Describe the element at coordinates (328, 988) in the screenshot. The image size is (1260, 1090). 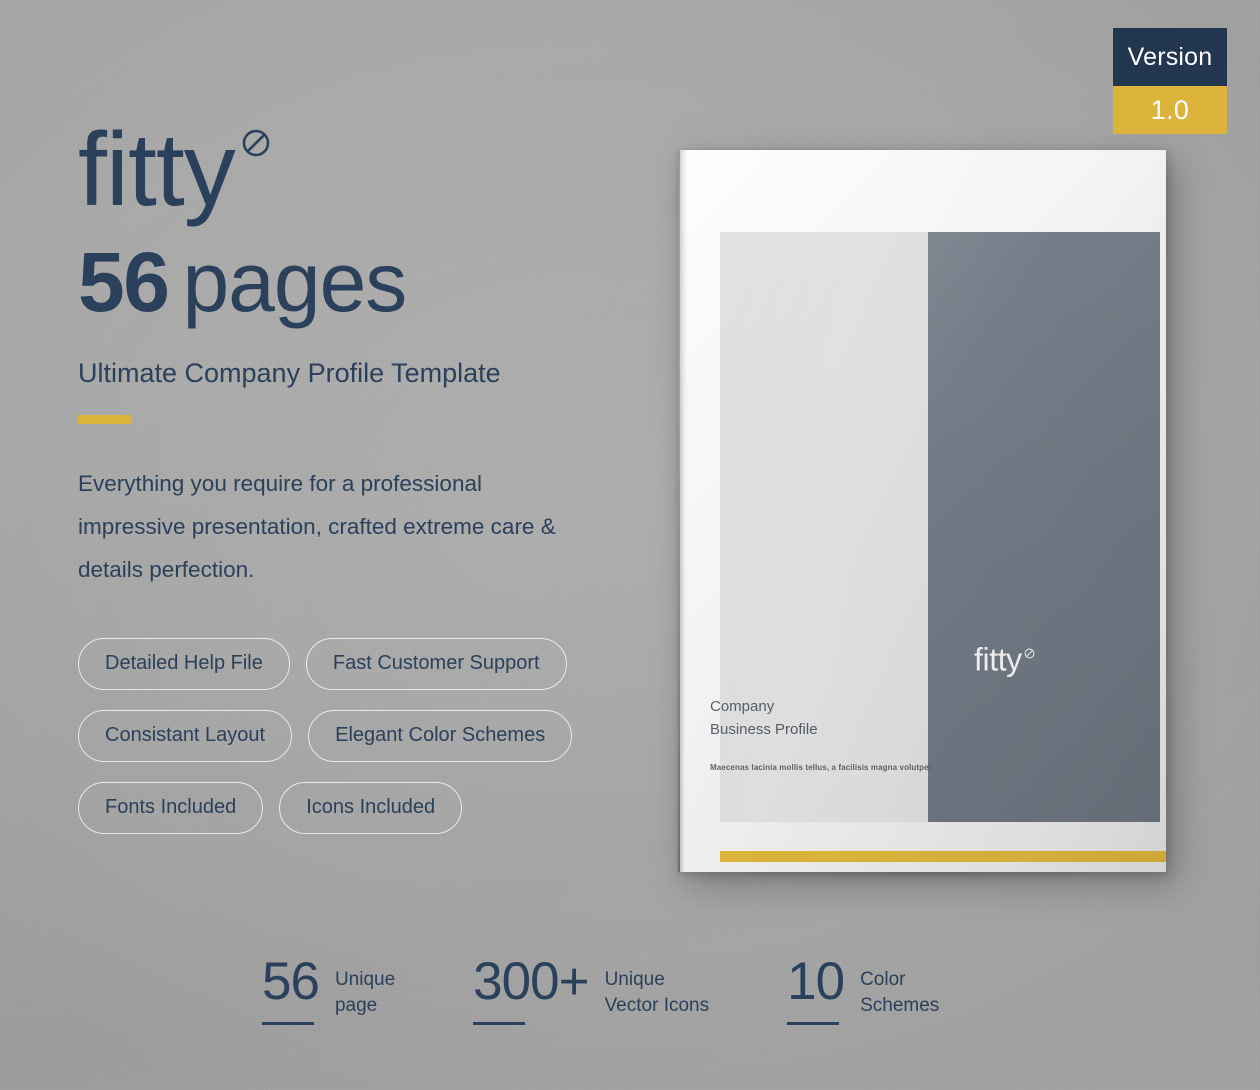
I see `stat-unique-pages: 56 Unique page` at that location.